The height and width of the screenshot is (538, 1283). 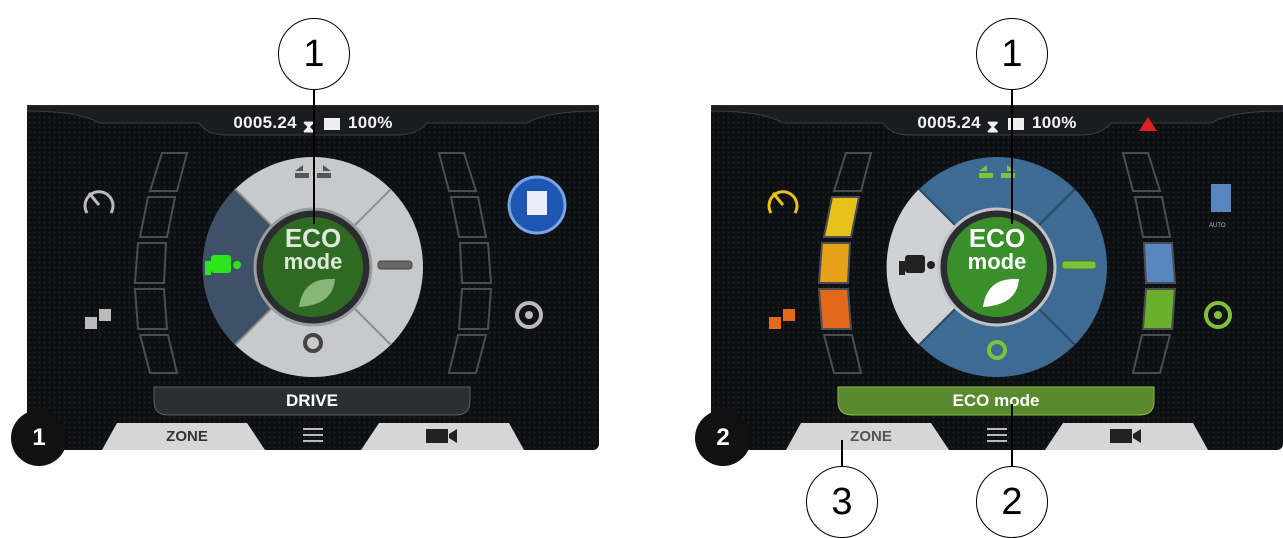 What do you see at coordinates (996, 400) in the screenshot?
I see `mode-status-bar: ECO mode` at bounding box center [996, 400].